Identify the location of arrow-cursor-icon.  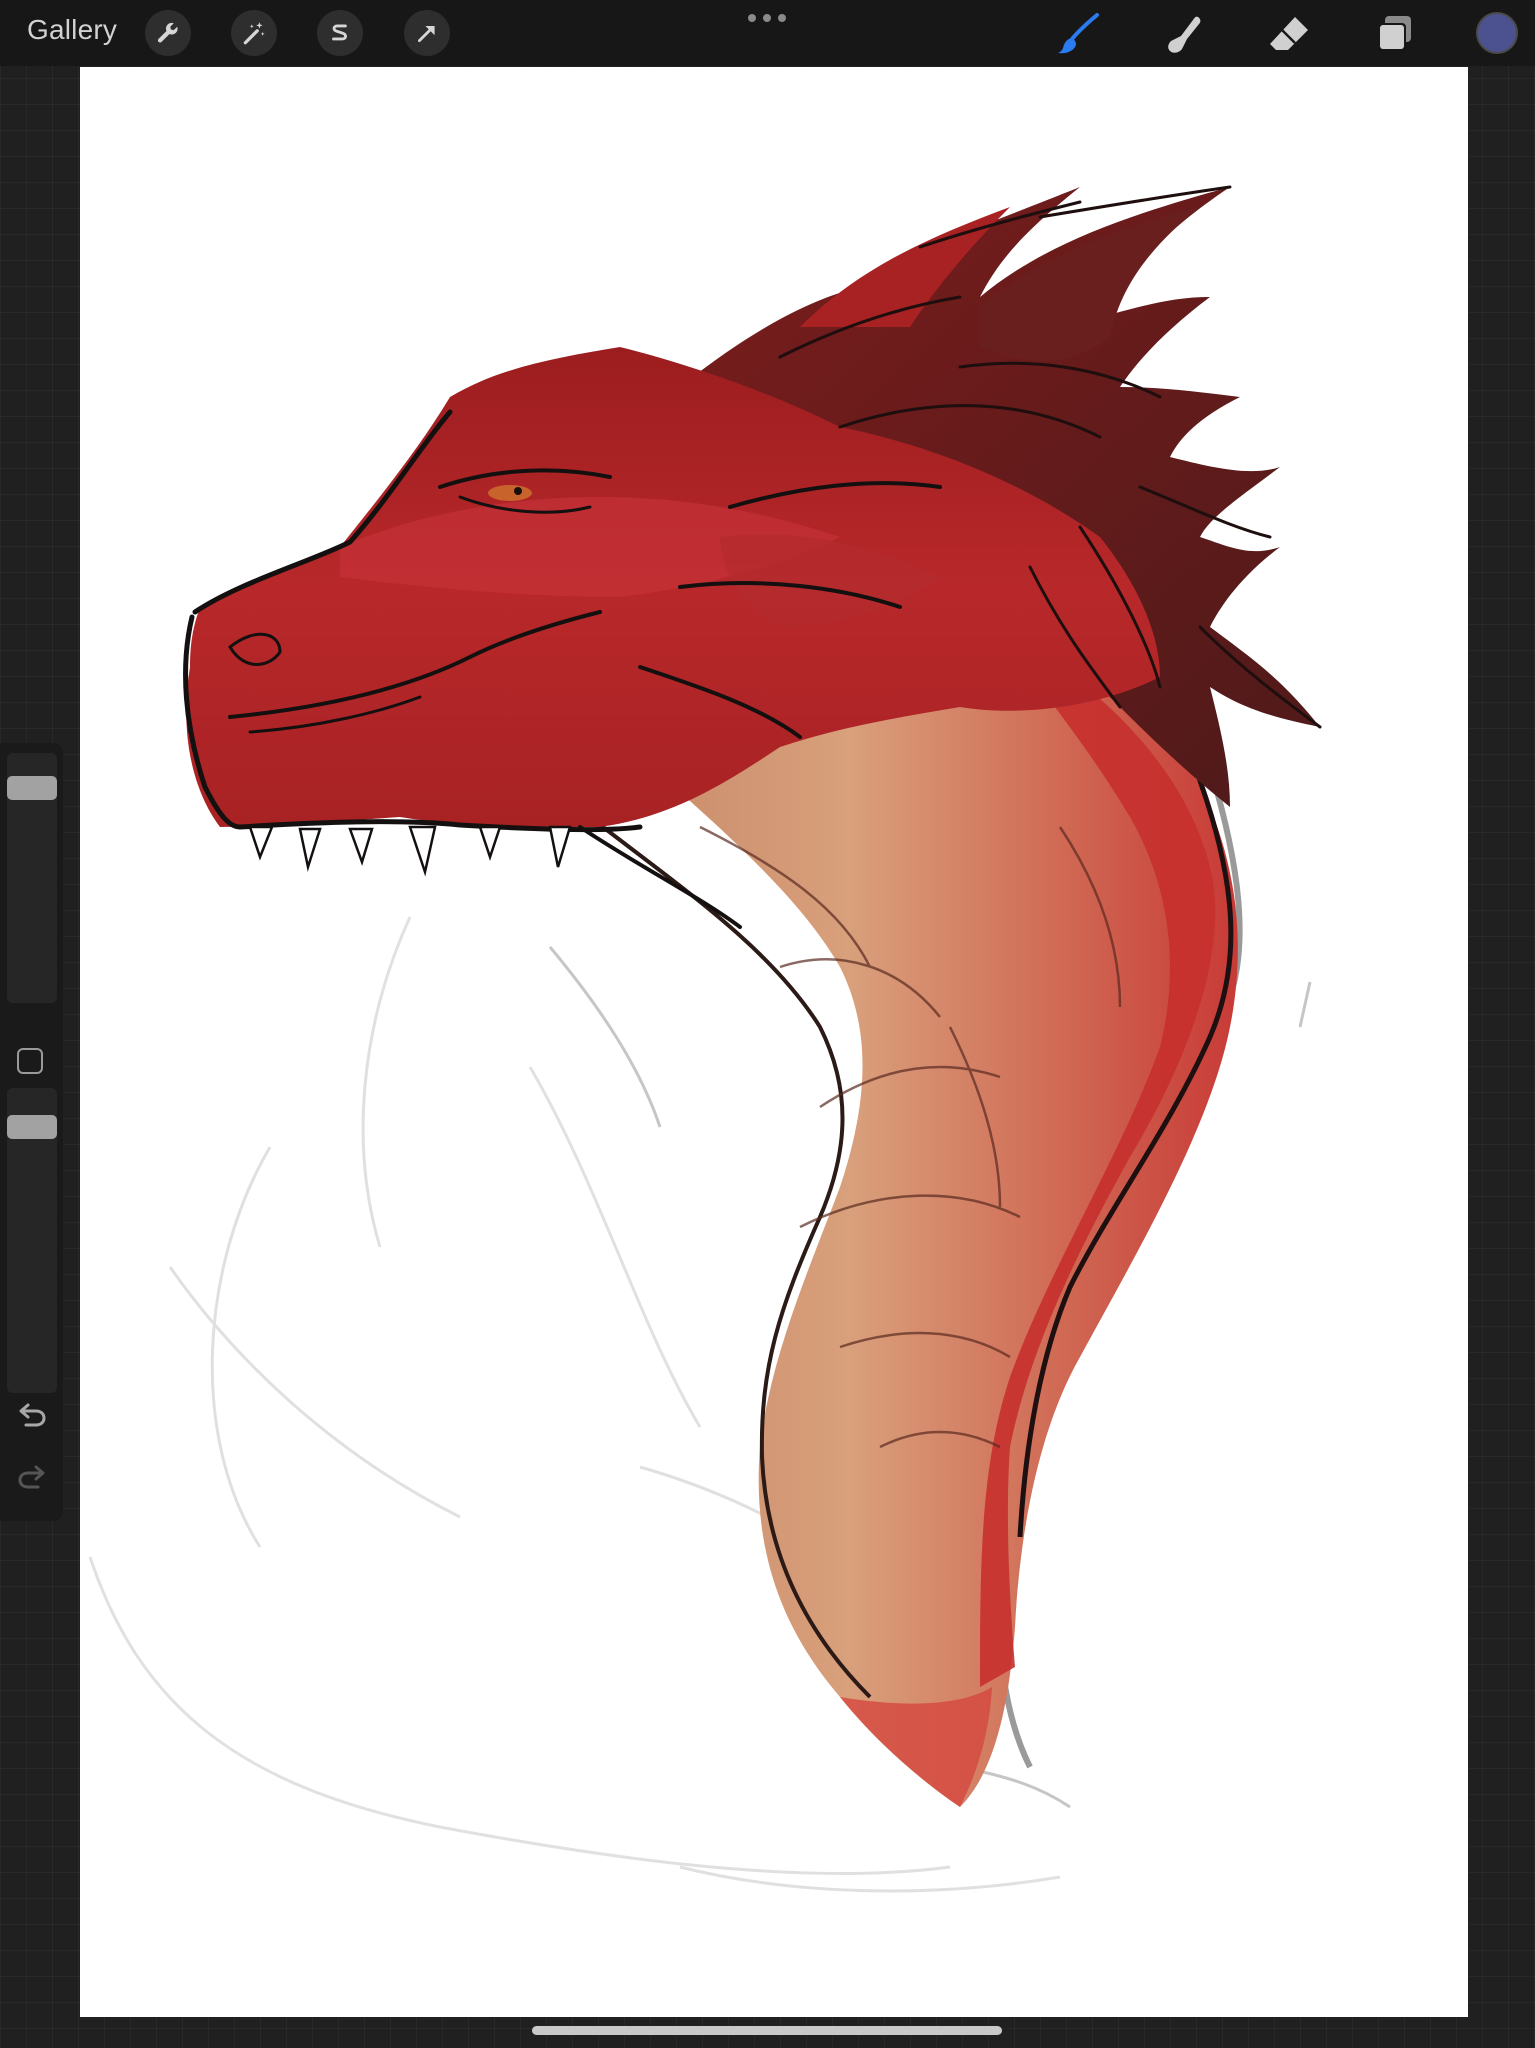
(426, 33).